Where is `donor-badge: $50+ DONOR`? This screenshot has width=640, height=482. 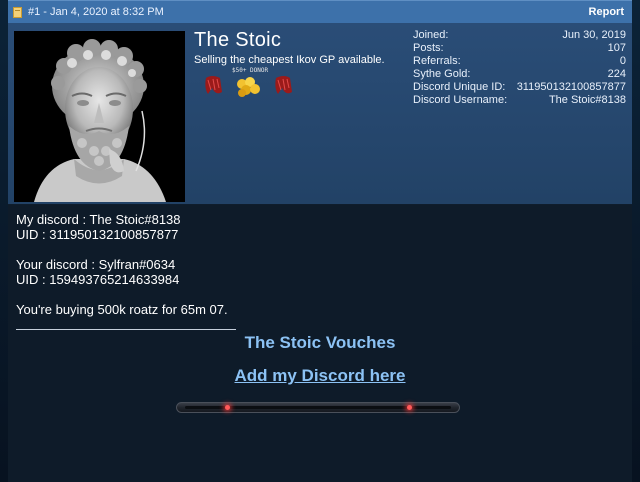 donor-badge: $50+ DONOR is located at coordinates (254, 83).